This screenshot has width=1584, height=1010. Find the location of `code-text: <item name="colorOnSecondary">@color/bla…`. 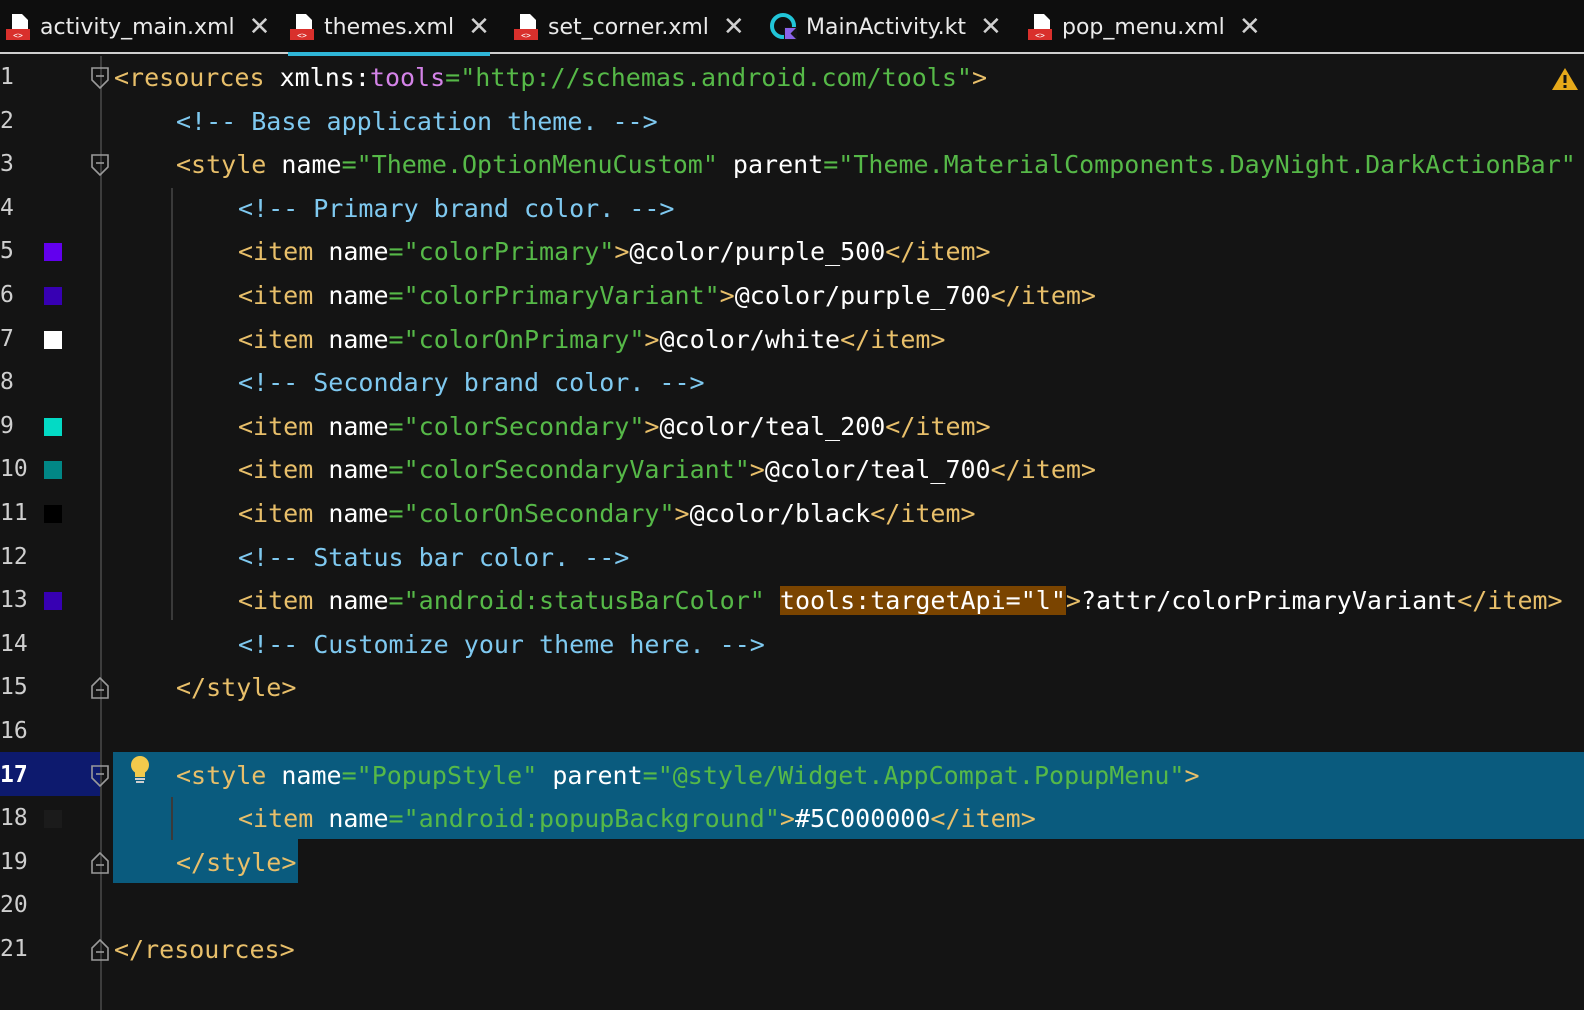

code-text: <item name="colorOnSecondary">@color/bla… is located at coordinates (607, 514).